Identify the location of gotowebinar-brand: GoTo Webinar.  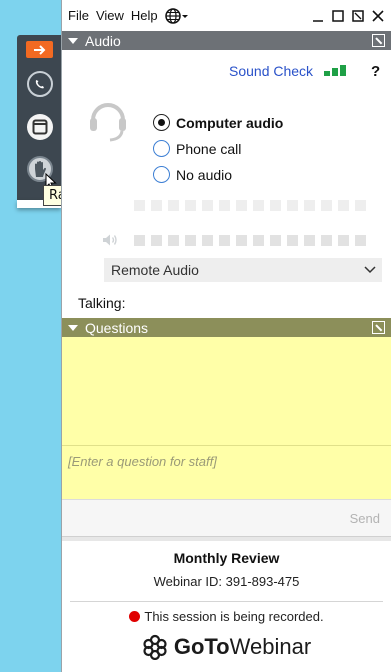
(226, 647).